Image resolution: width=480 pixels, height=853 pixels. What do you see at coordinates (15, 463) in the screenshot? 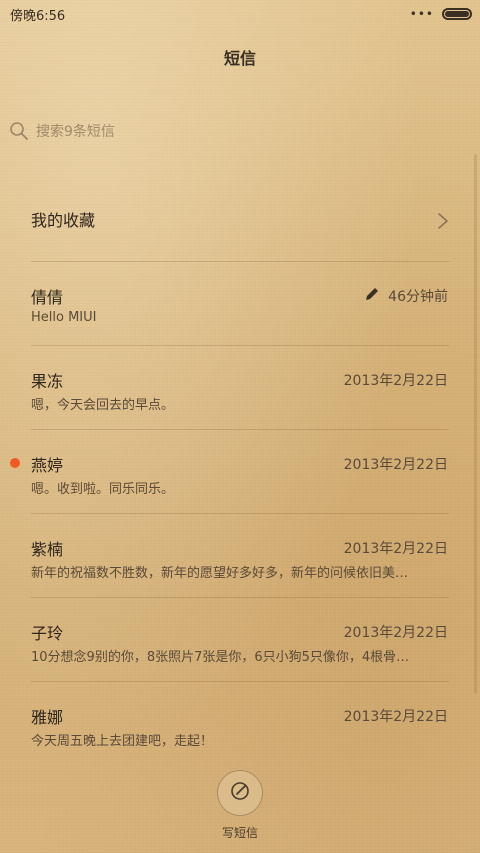
I see `unread-dot-icon` at bounding box center [15, 463].